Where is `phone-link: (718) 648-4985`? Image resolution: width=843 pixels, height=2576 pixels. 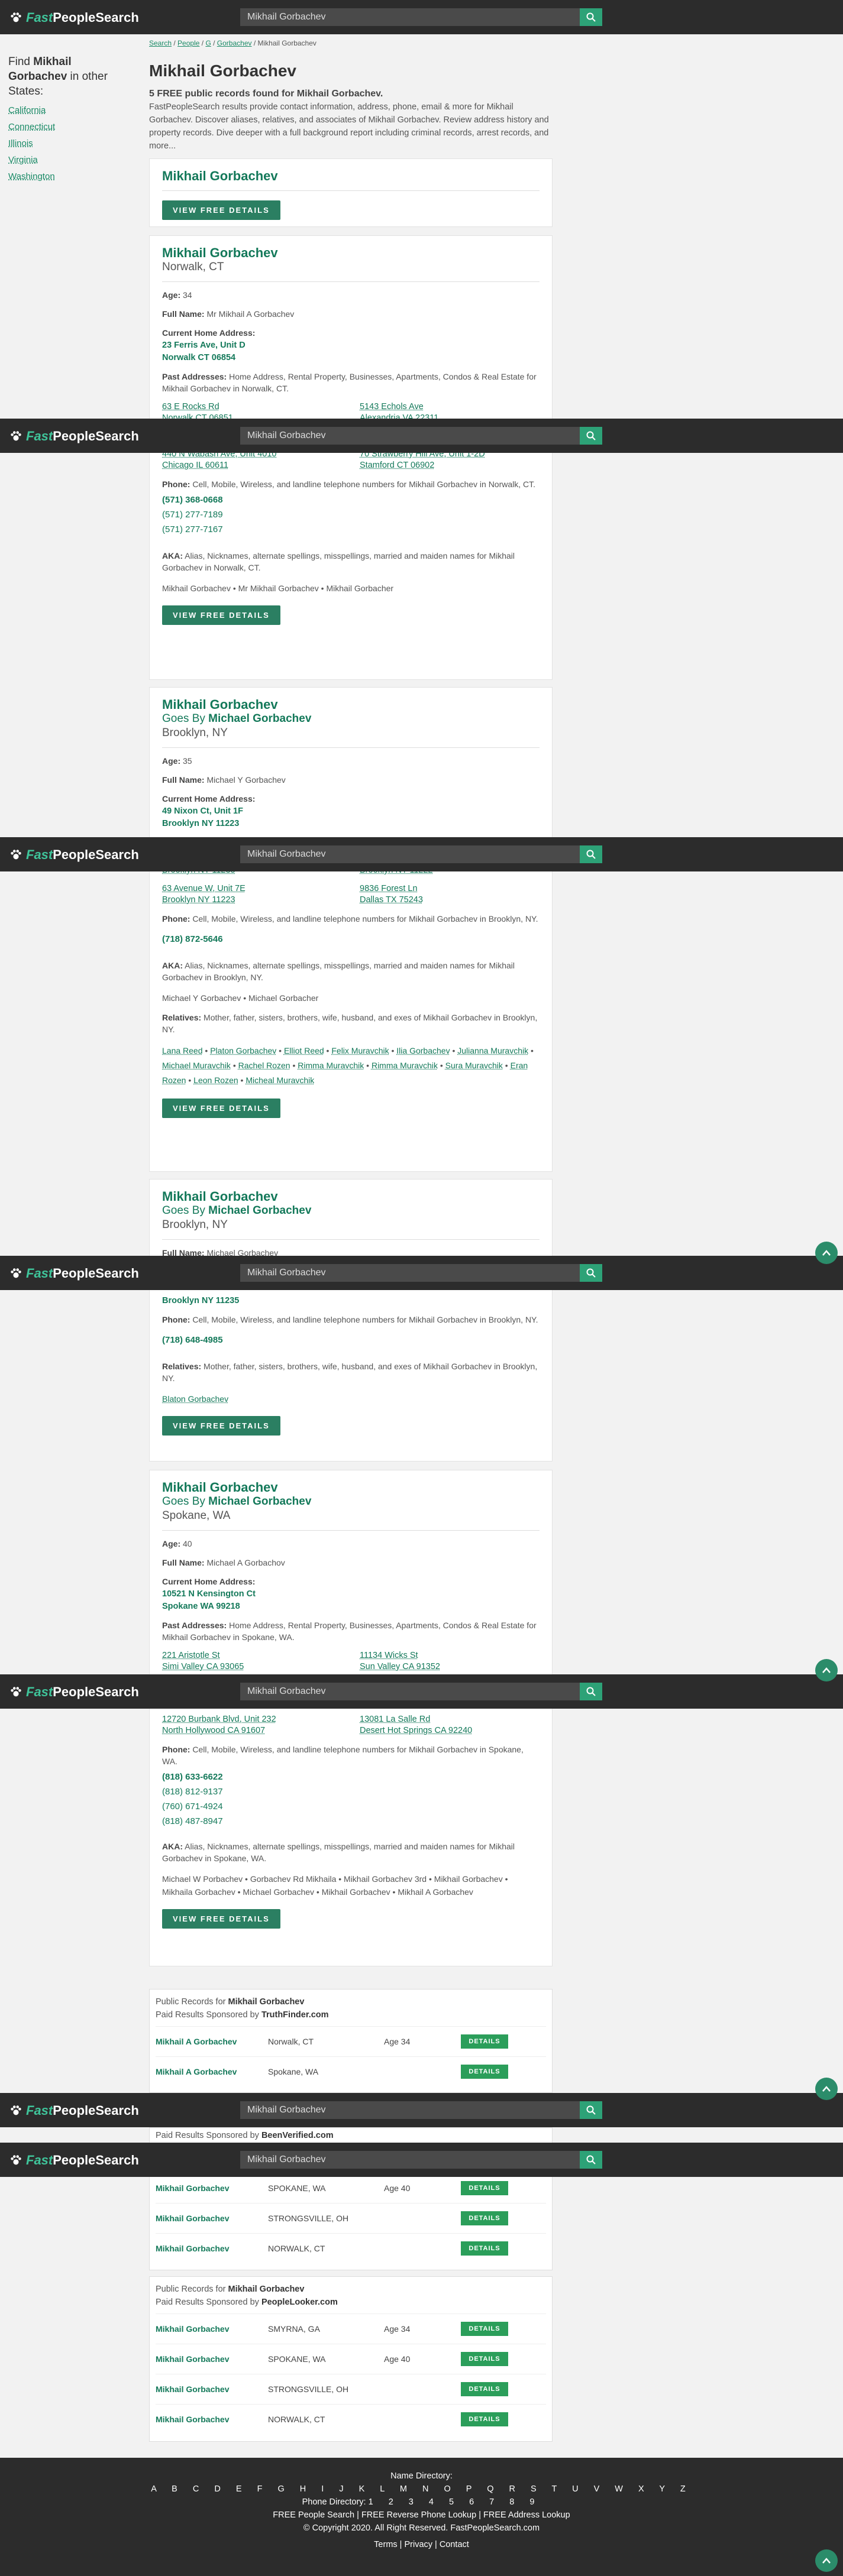 phone-link: (718) 648-4985 is located at coordinates (351, 1340).